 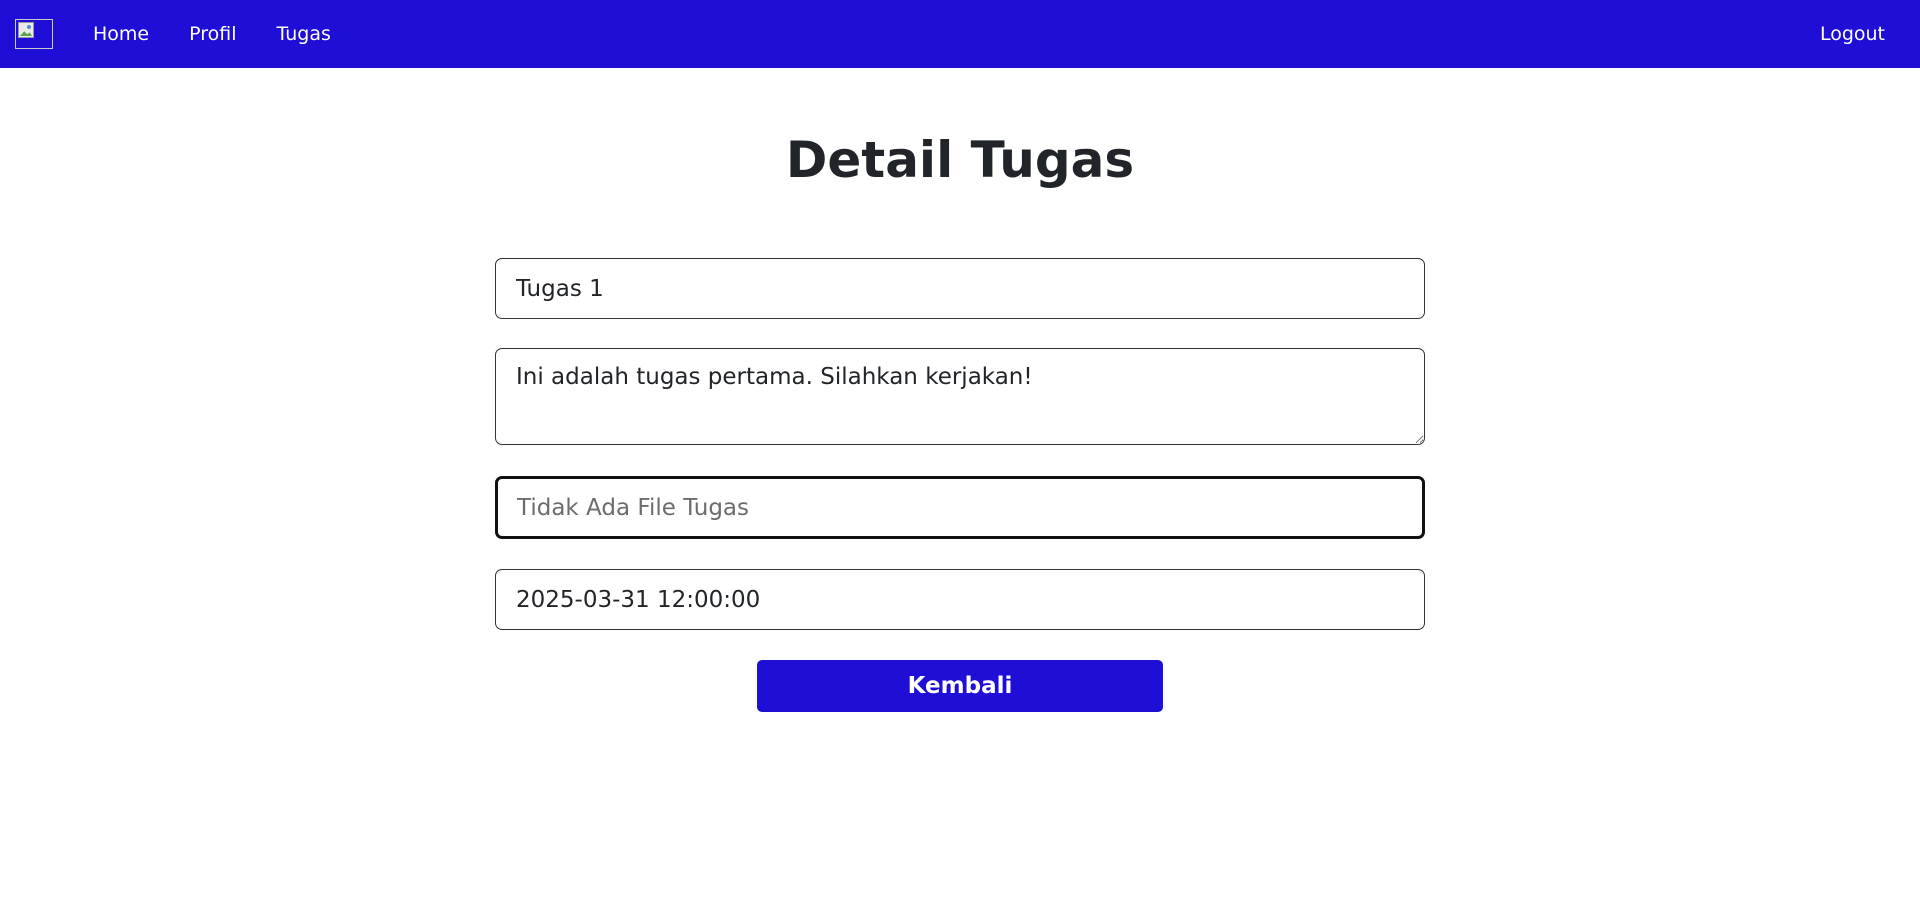 What do you see at coordinates (960, 686) in the screenshot?
I see `back-button: Kembali` at bounding box center [960, 686].